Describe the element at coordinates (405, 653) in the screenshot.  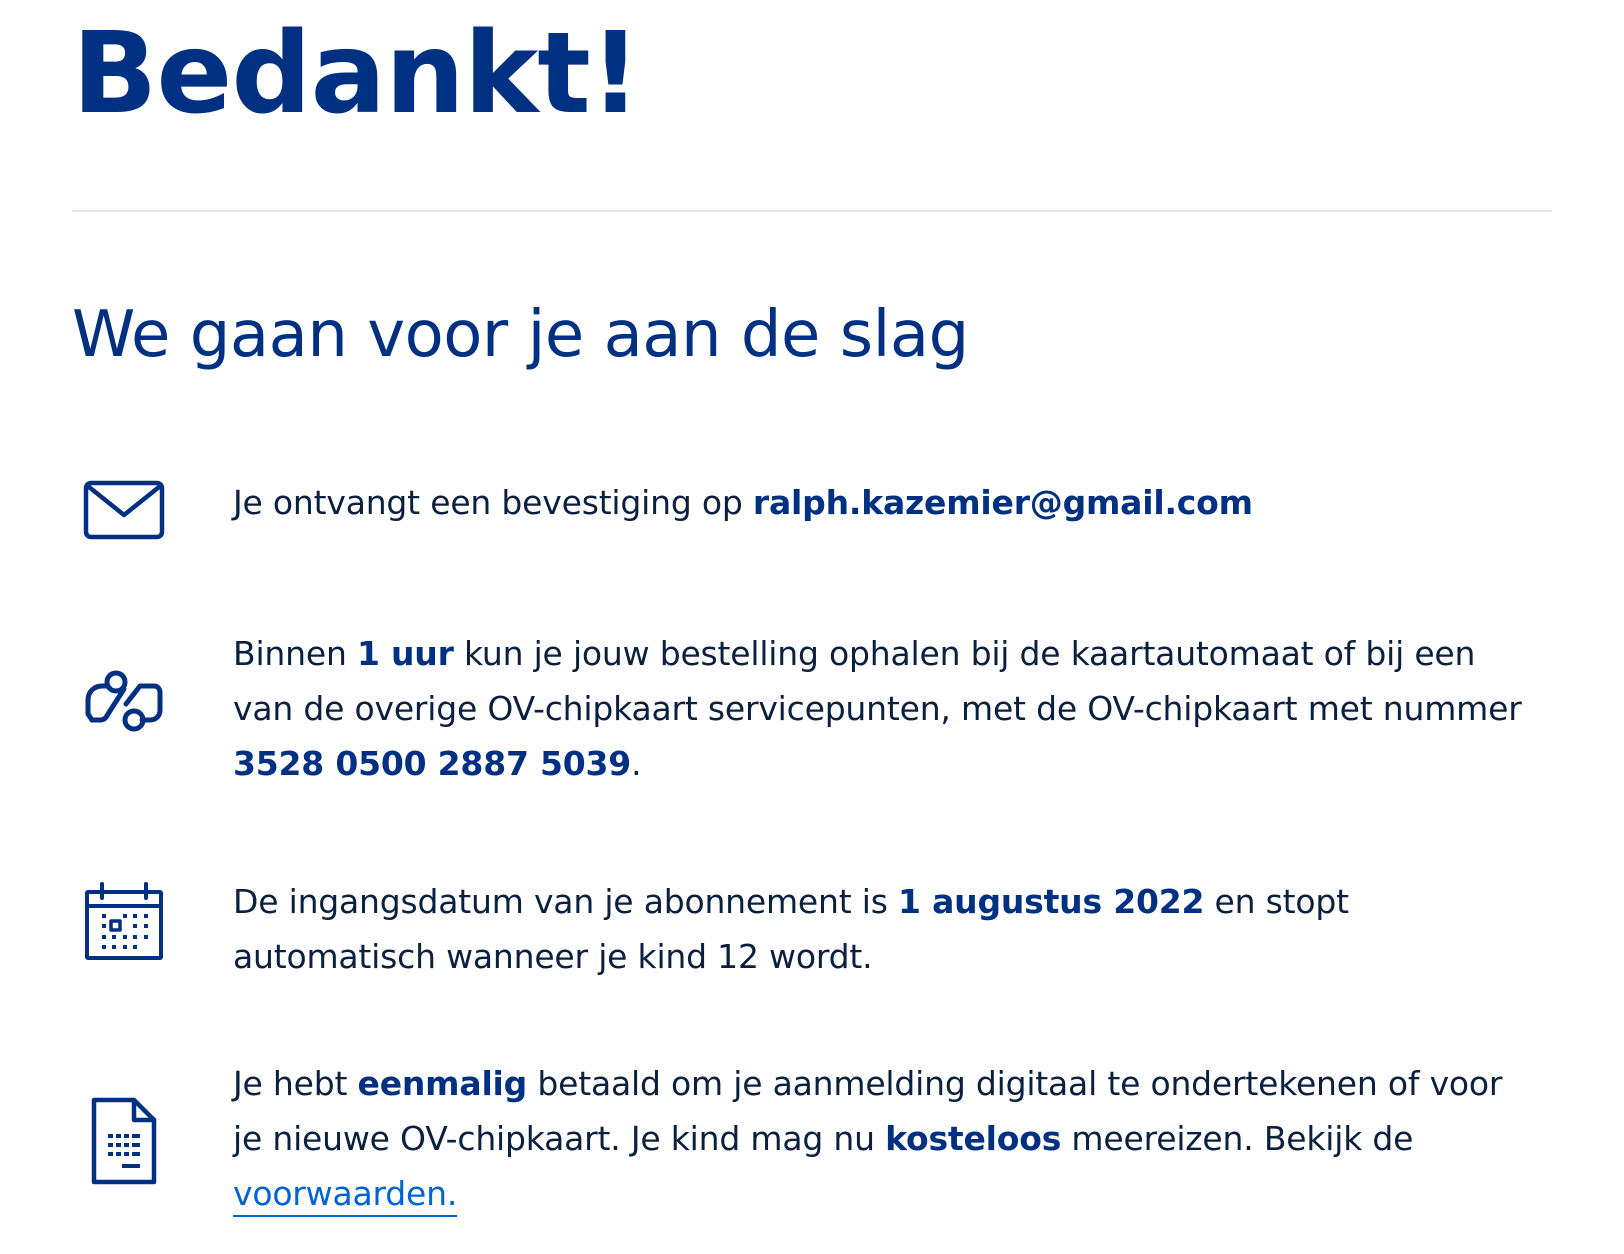
I see `pickup-time: 1 uur` at that location.